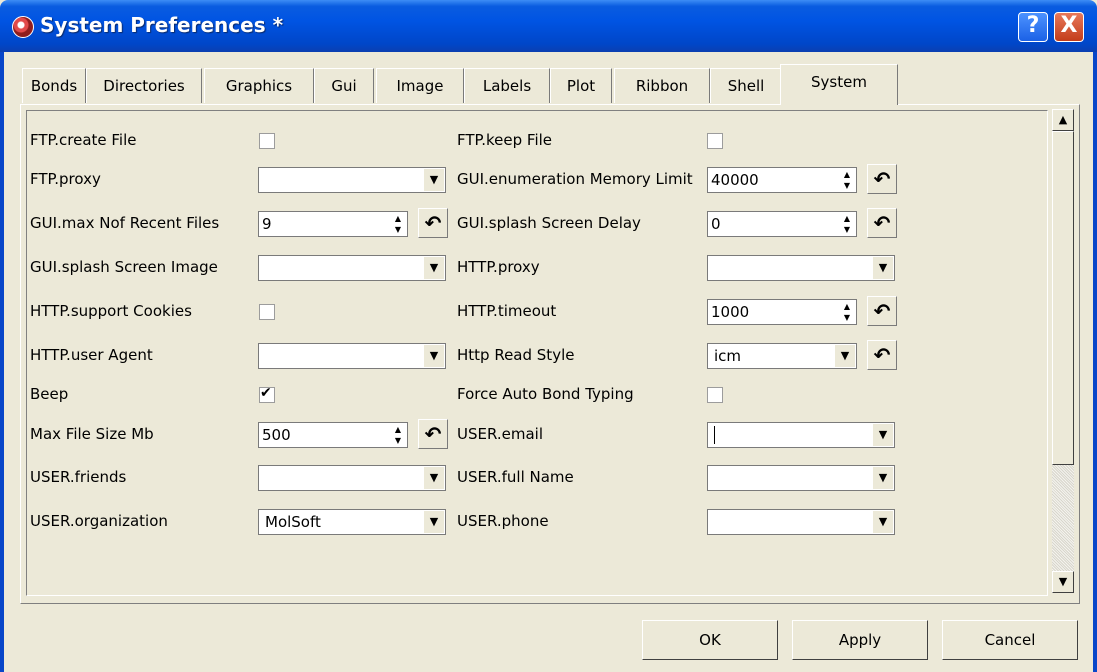 Image resolution: width=1097 pixels, height=672 pixels. What do you see at coordinates (782, 312) in the screenshot?
I see `http-timeout-spin: 1000 ▲ ▼` at bounding box center [782, 312].